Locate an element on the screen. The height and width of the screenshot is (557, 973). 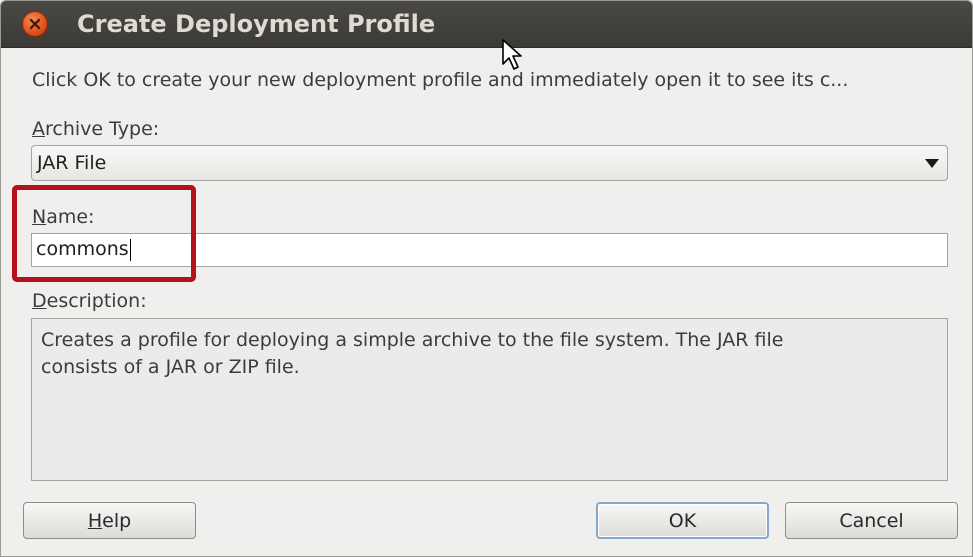
cancel-button: Cancel is located at coordinates (871, 520).